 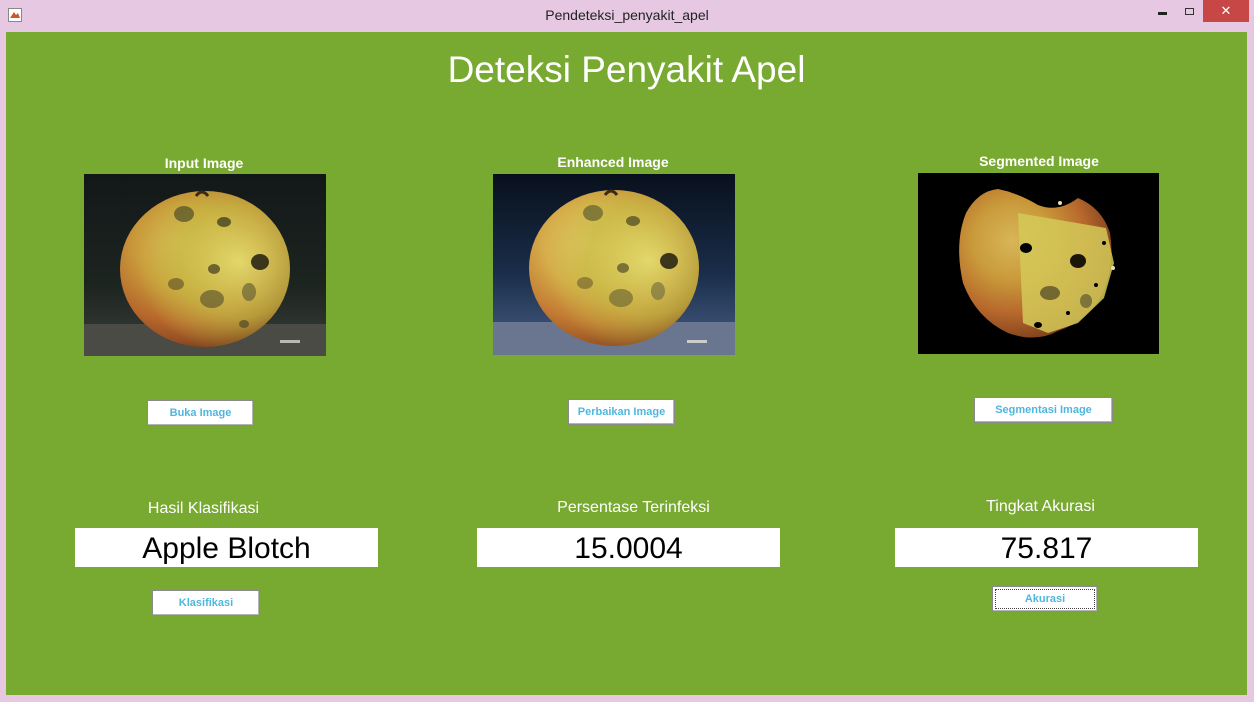 I want to click on tingkat-akurasi-label: Tingkat Akurasi, so click(x=1040, y=506).